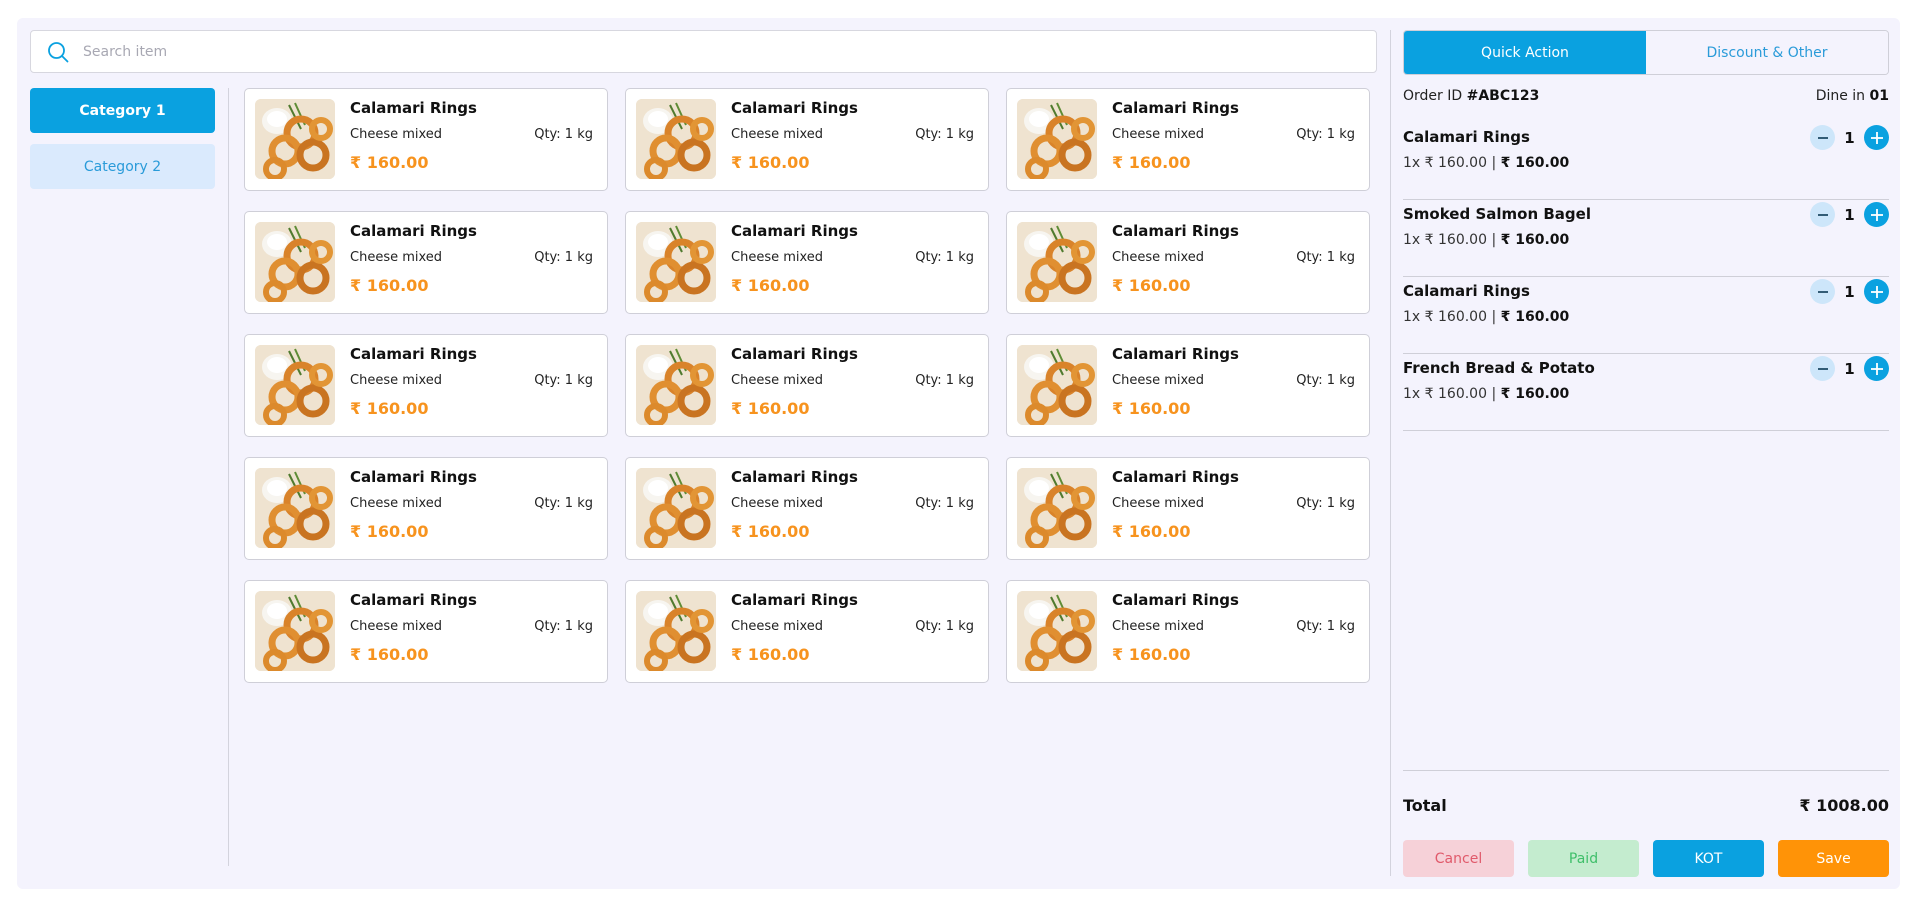 Image resolution: width=1917 pixels, height=900 pixels. Describe the element at coordinates (1458, 858) in the screenshot. I see `cancel-button: Cancel` at that location.